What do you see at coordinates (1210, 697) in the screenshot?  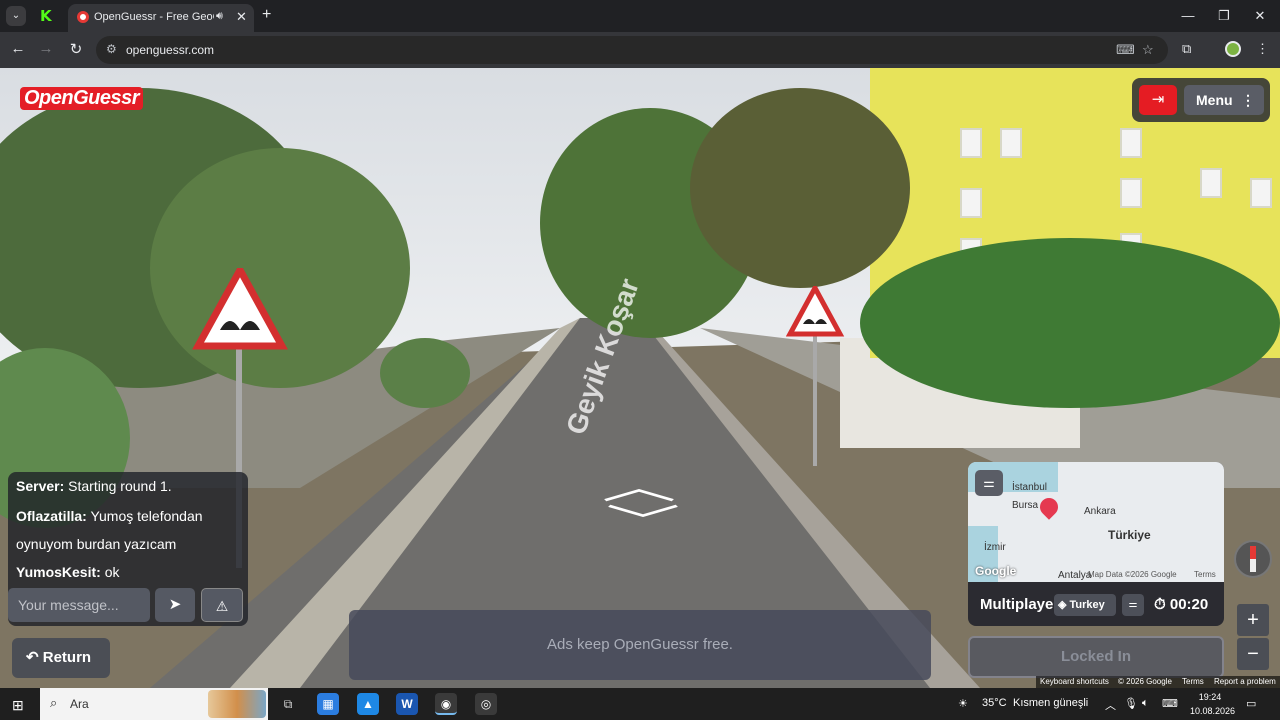 I see `clock-time: 19:24` at bounding box center [1210, 697].